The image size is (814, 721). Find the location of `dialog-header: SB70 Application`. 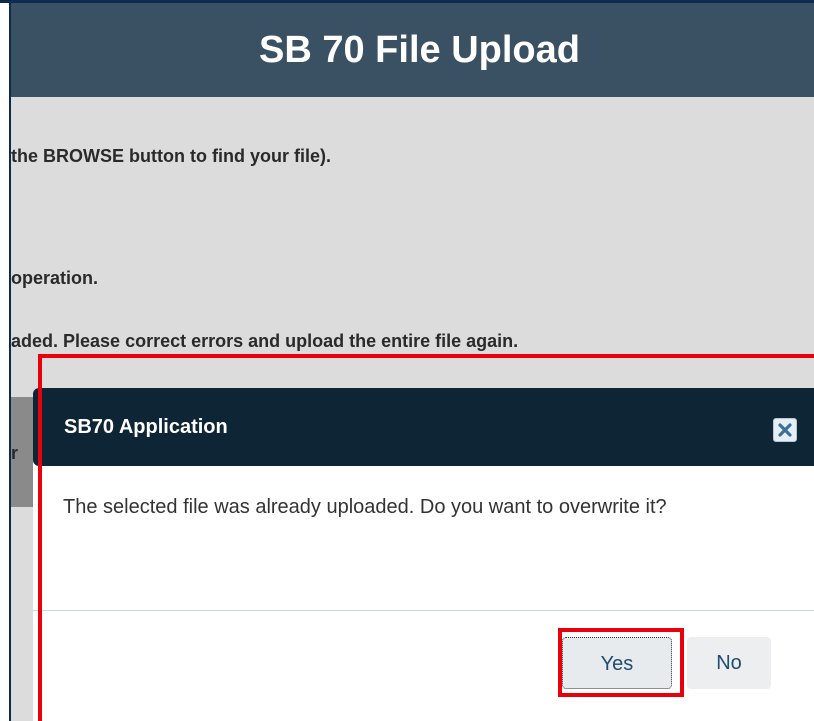

dialog-header: SB70 Application is located at coordinates (423, 427).